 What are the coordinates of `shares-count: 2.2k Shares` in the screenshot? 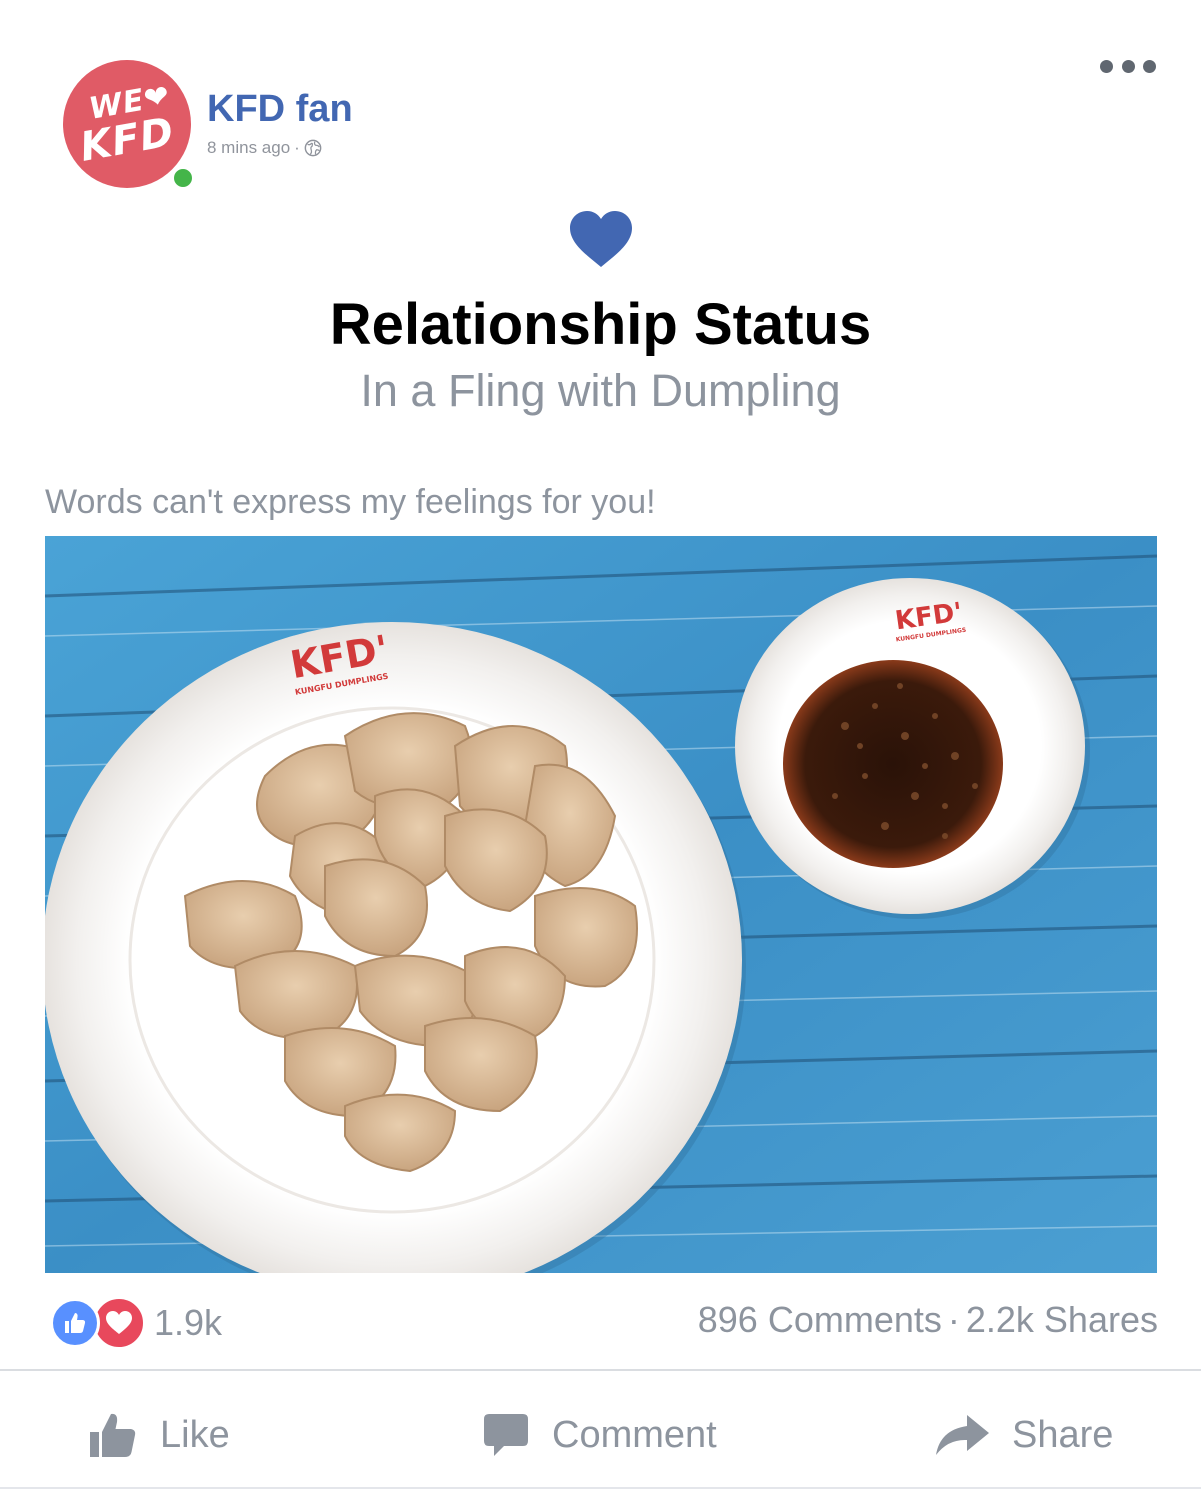 It's located at (1062, 1320).